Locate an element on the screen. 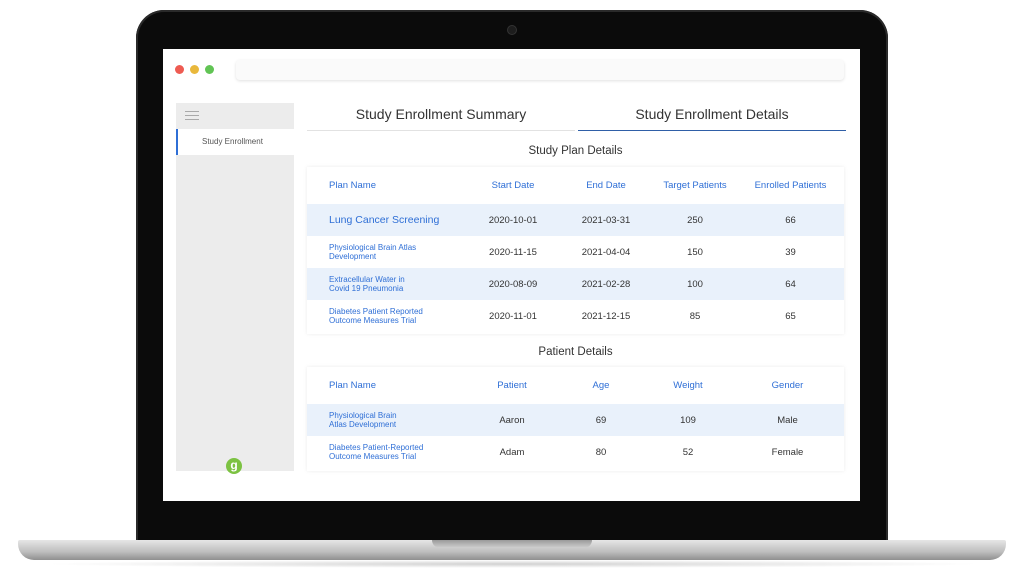 This screenshot has height=576, width=1024. column-header: Start Date is located at coordinates (513, 185).